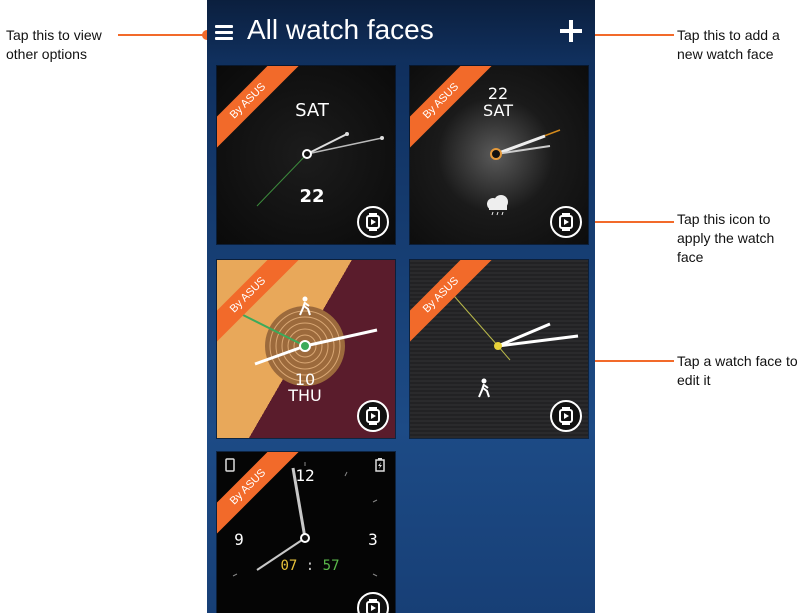 This screenshot has width=803, height=613. Describe the element at coordinates (373, 539) in the screenshot. I see `dial-3: 3` at that location.